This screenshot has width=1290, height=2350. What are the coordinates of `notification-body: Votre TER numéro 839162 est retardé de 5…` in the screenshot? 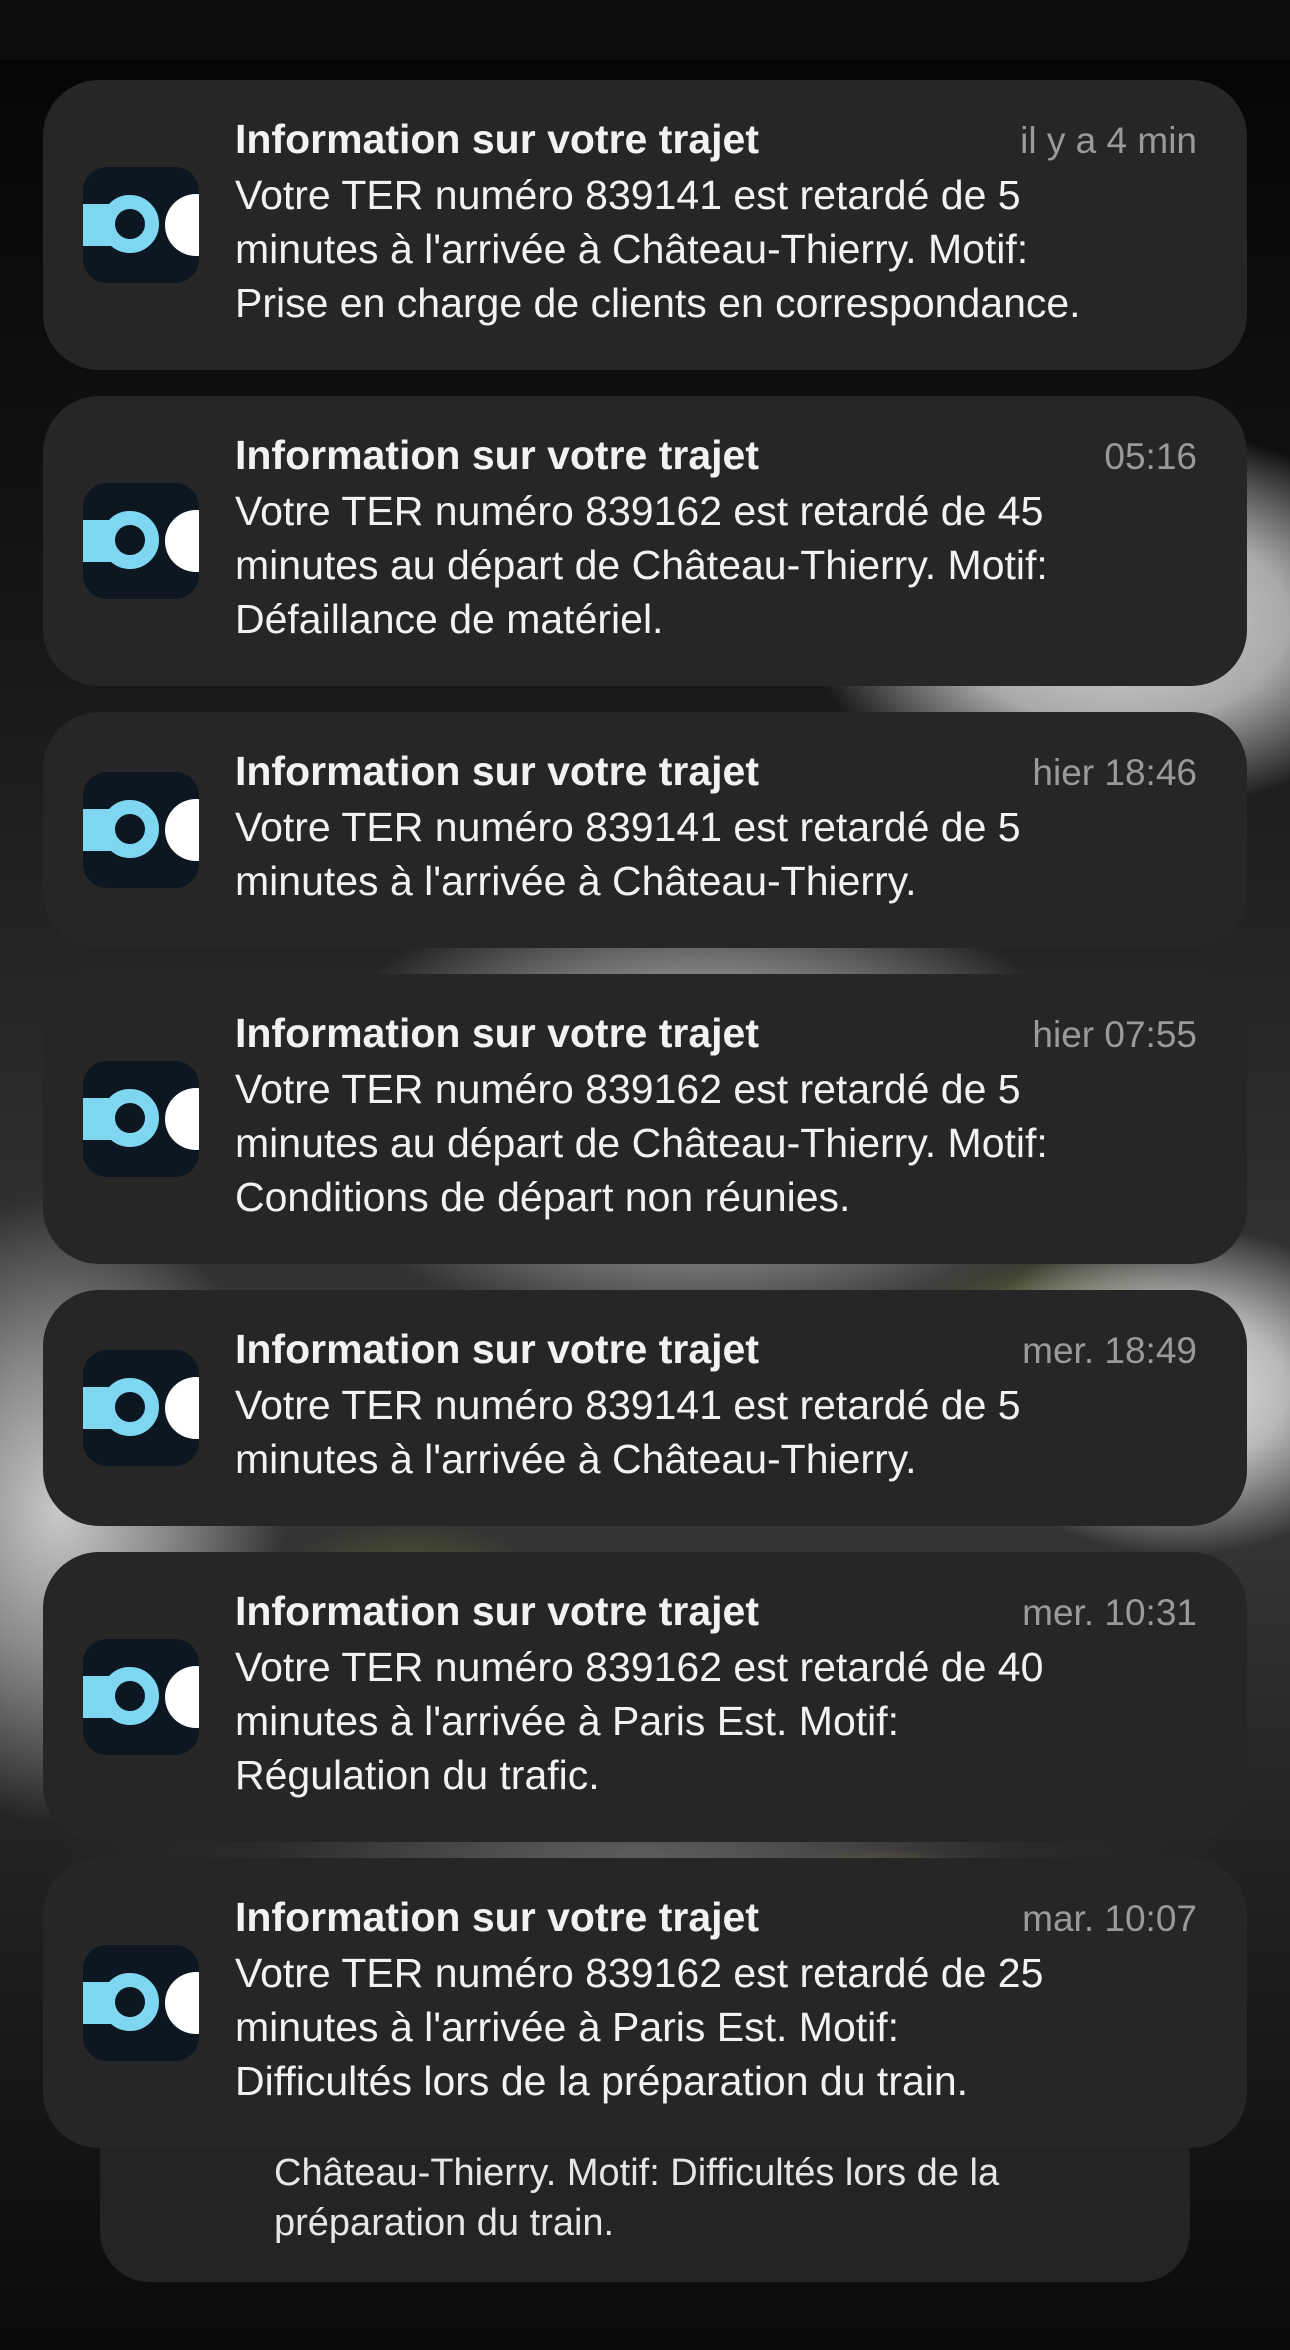 It's located at (641, 1143).